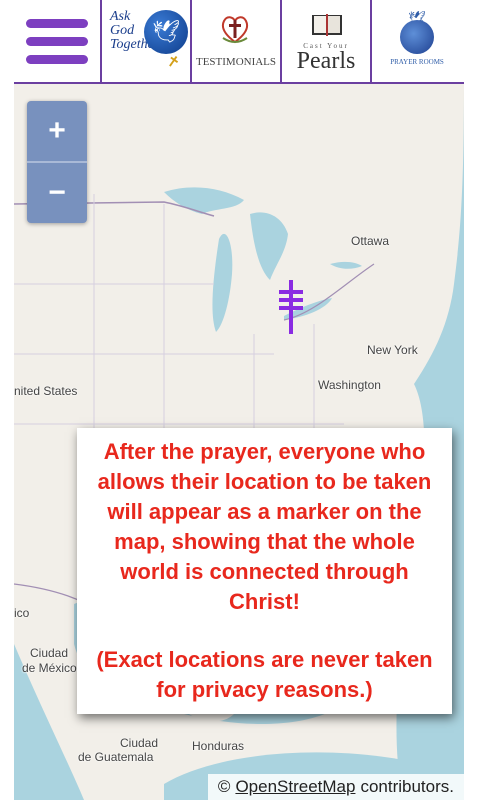  What do you see at coordinates (166, 32) in the screenshot?
I see `dove-globe-icon: 🕊` at bounding box center [166, 32].